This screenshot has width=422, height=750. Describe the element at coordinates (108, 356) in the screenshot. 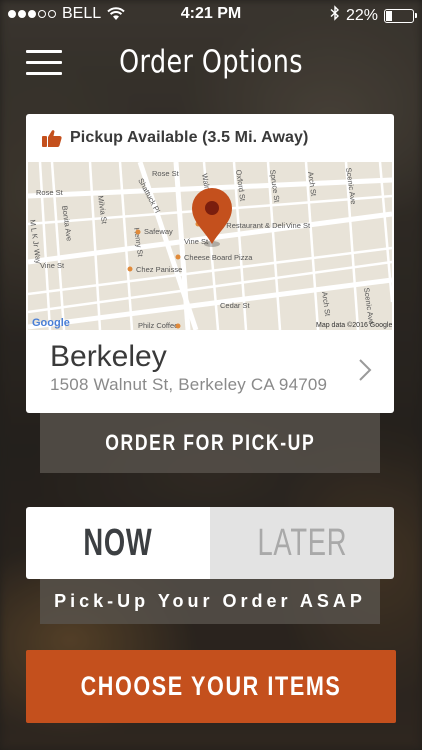

I see `location-city: Berkeley` at that location.